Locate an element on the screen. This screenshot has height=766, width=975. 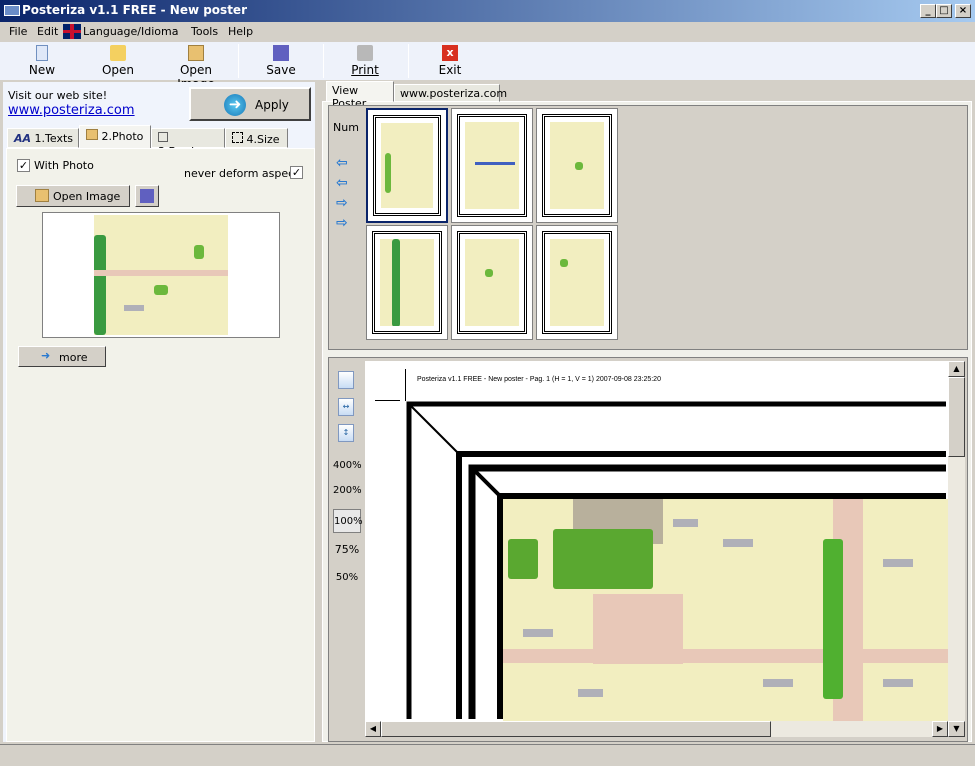
open-image-photo-button: Open Image is located at coordinates (73, 196).